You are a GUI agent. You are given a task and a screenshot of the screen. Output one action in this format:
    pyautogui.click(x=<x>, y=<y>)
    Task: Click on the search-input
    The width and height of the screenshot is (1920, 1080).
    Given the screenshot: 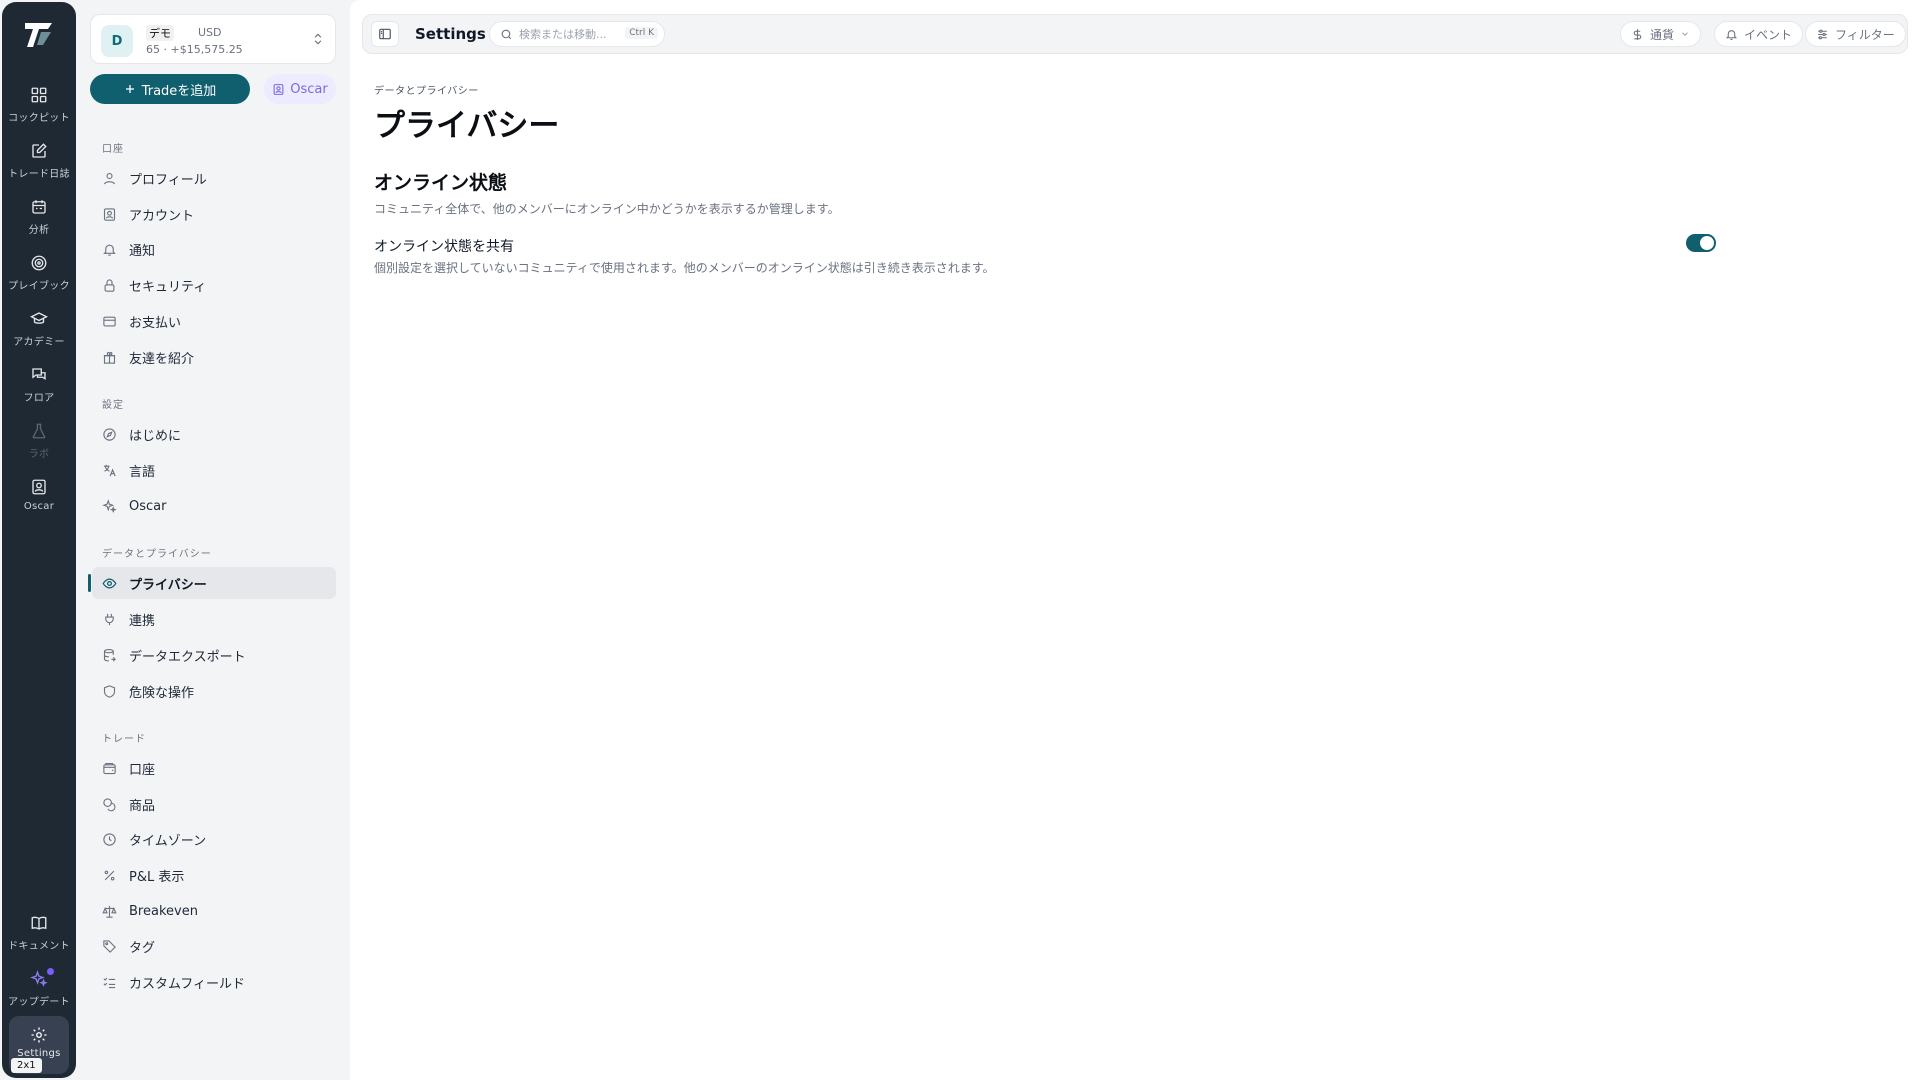 What is the action you would take?
    pyautogui.click(x=569, y=34)
    